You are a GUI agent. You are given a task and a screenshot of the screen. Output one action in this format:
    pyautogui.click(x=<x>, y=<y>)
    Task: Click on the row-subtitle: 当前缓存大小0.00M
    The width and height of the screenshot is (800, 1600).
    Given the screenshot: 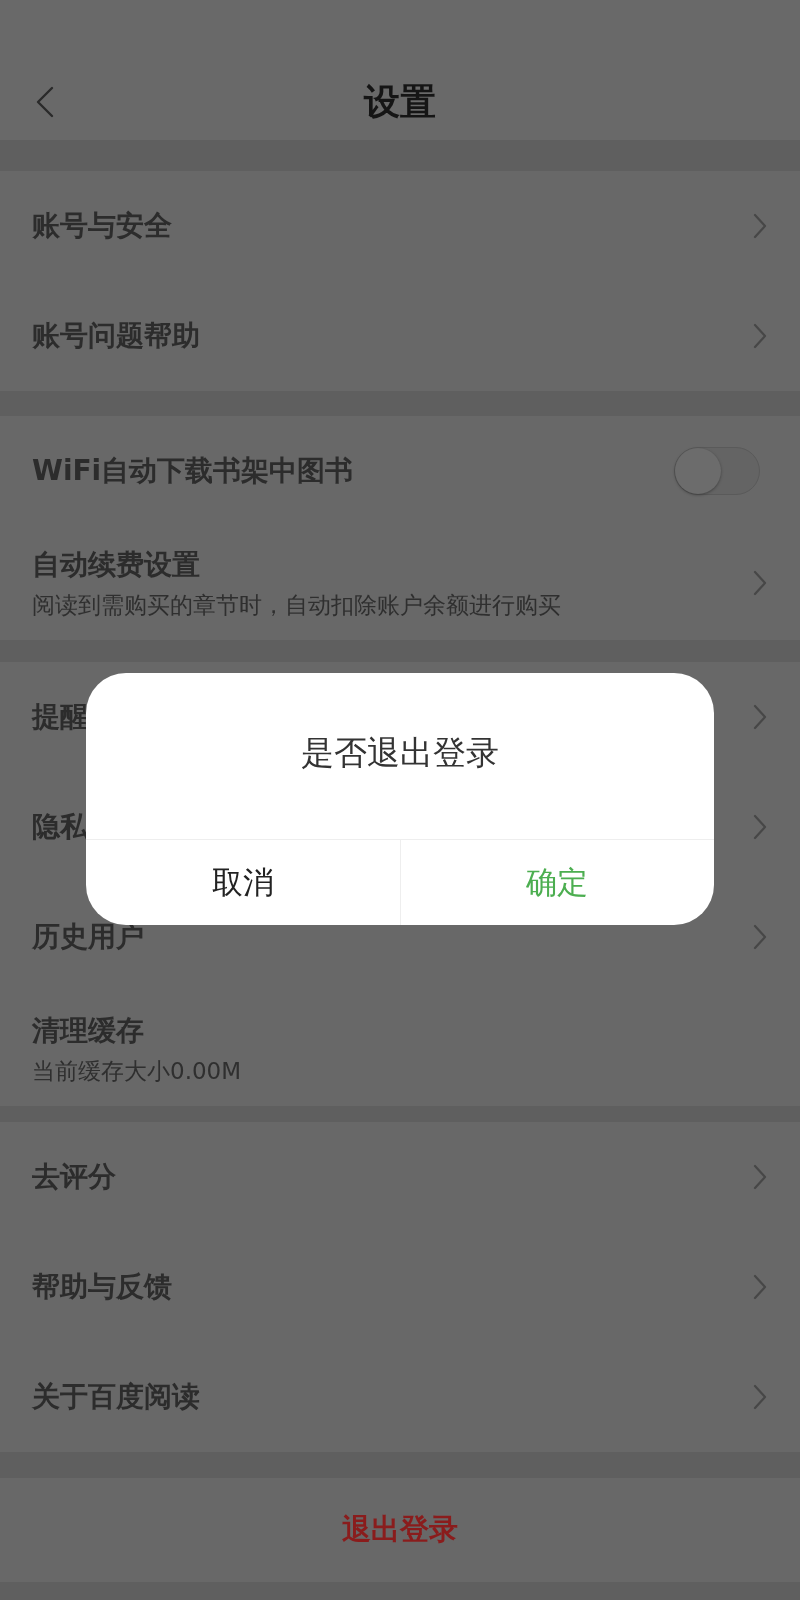 What is the action you would take?
    pyautogui.click(x=137, y=1071)
    